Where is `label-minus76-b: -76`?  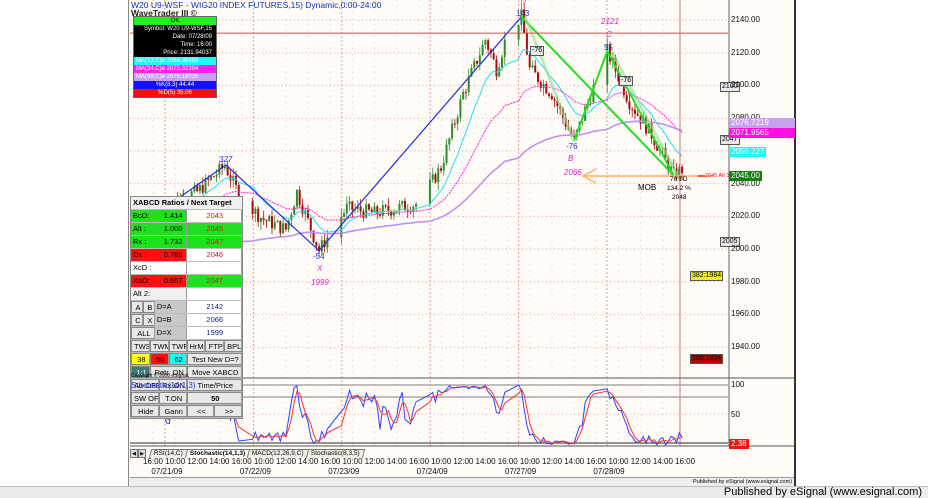
label-minus76-b: -76 is located at coordinates (626, 81).